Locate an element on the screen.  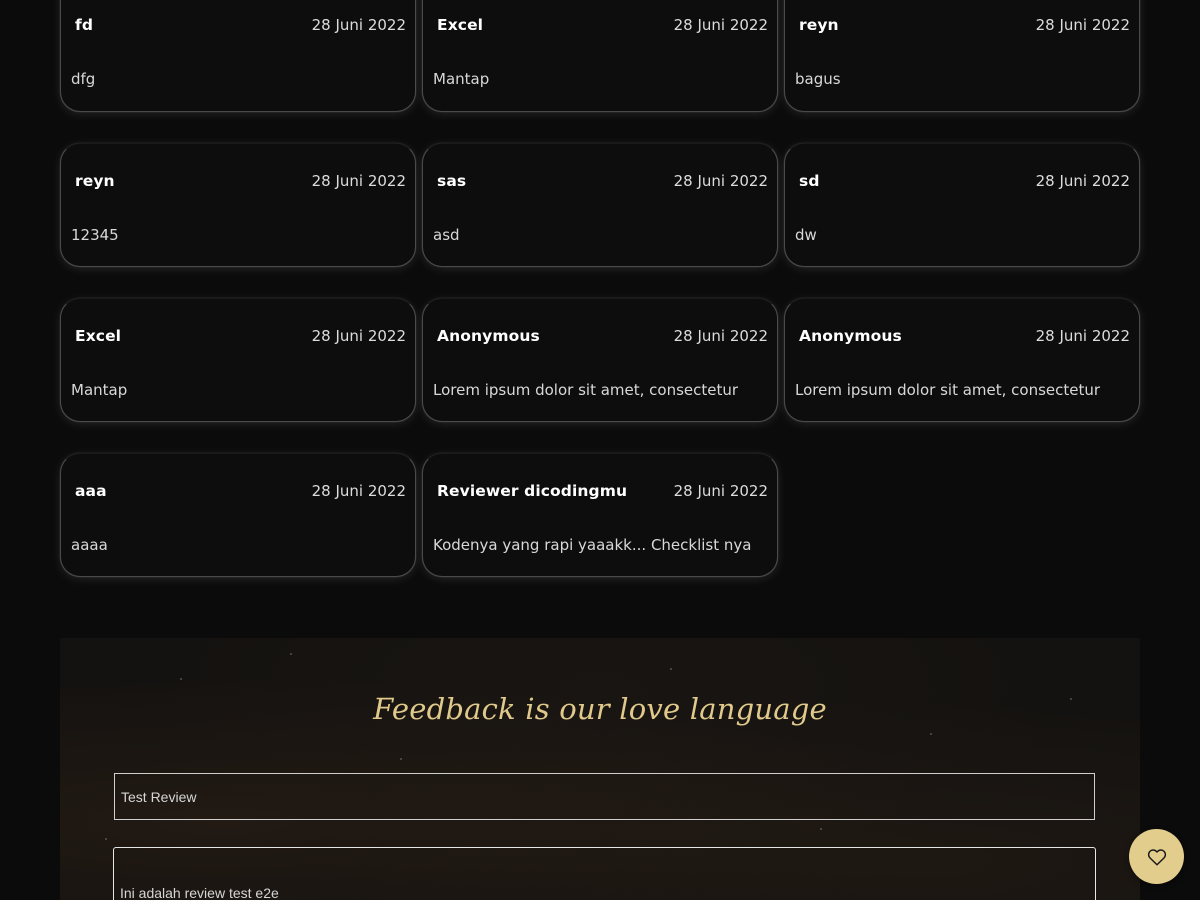
review-card: sas 28 Juni 2022 asd is located at coordinates (600, 205).